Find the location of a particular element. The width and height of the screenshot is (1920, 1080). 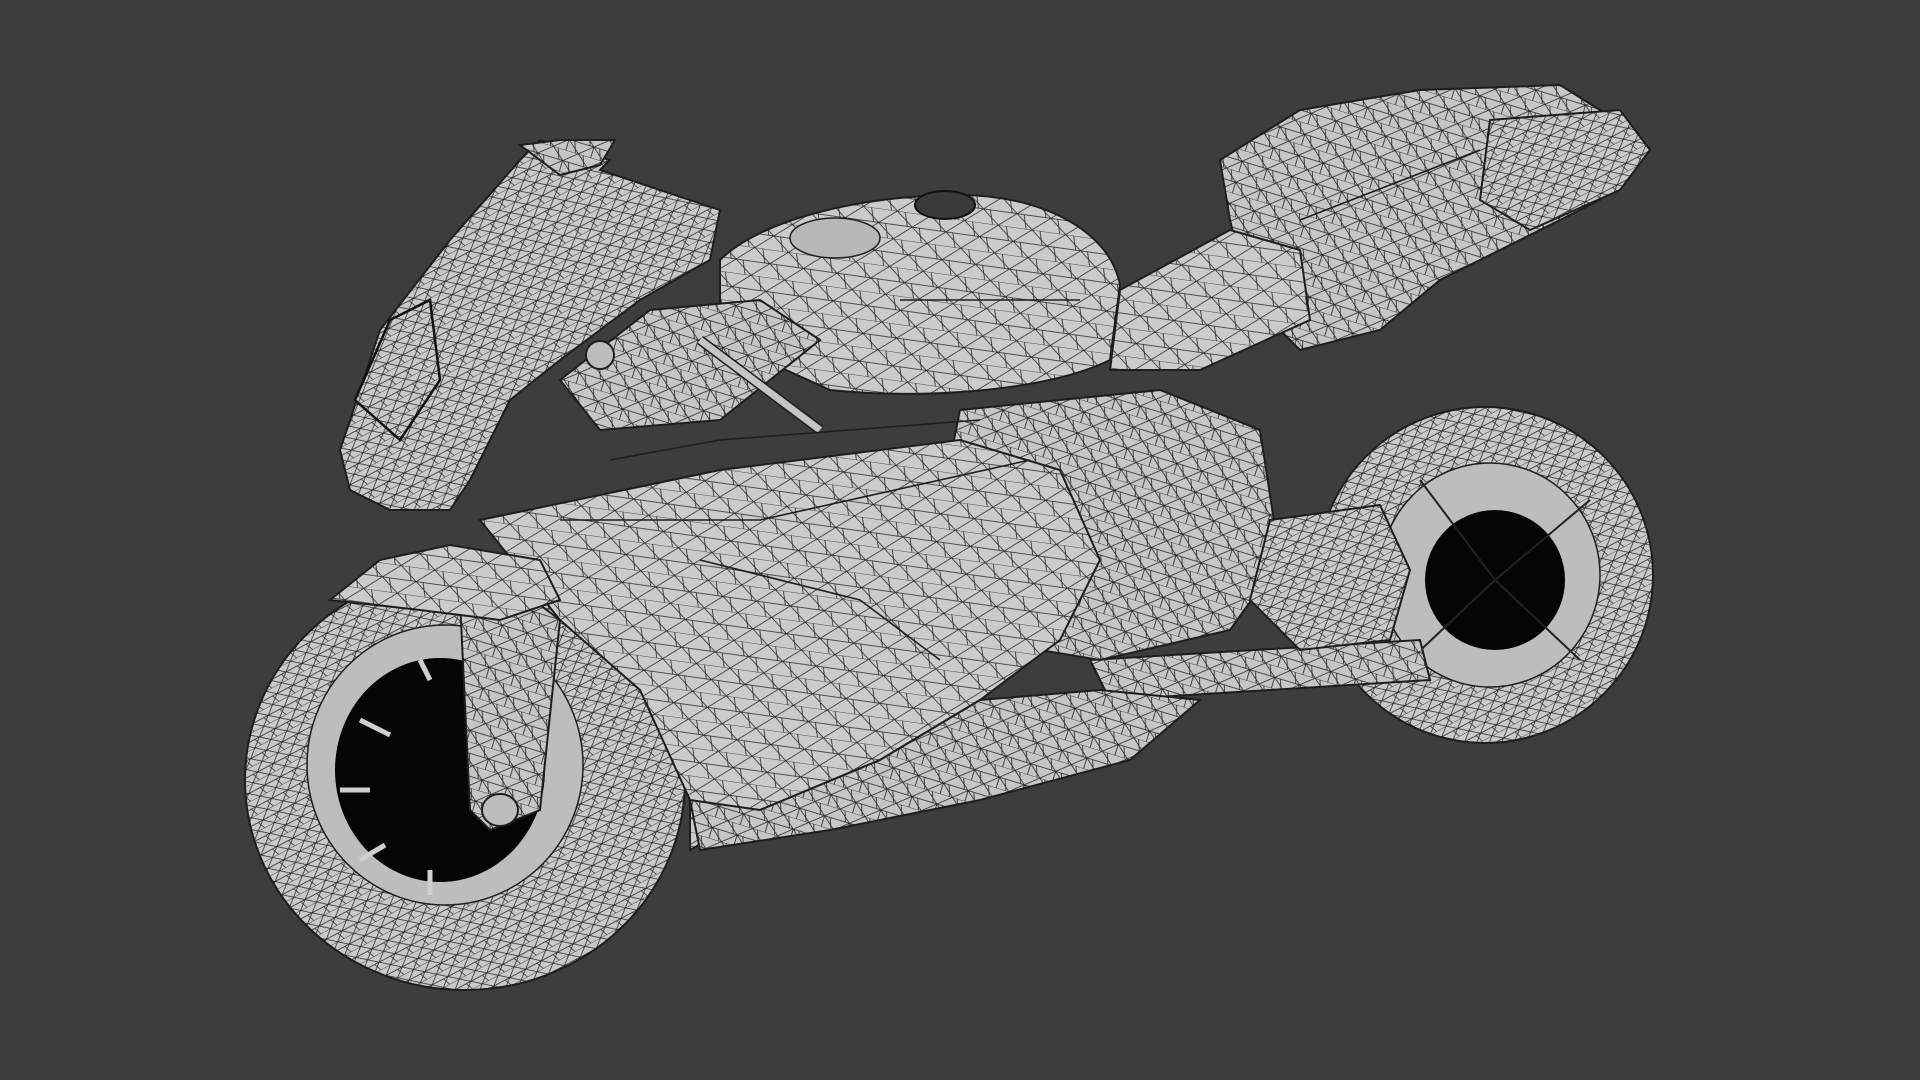

front-axle is located at coordinates (500, 810).